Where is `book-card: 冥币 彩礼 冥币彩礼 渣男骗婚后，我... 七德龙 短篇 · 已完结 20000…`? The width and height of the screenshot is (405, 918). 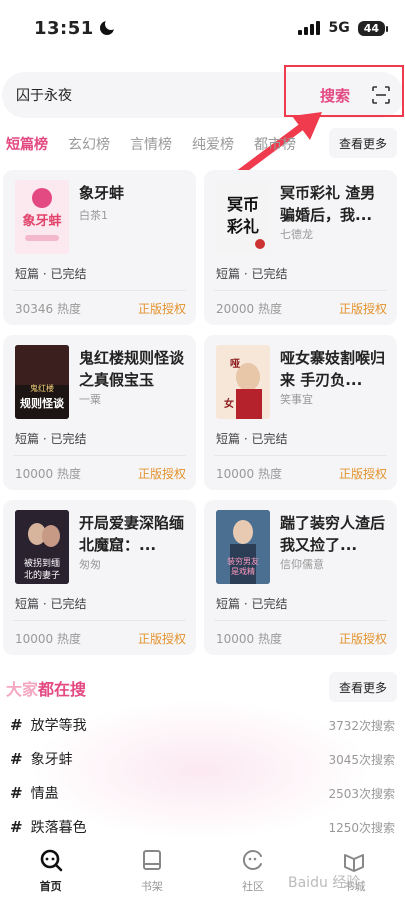
book-card: 冥币 彩礼 冥币彩礼 渣男骗婚后，我... 七德龙 短篇 · 已完结 20000… is located at coordinates (300, 247).